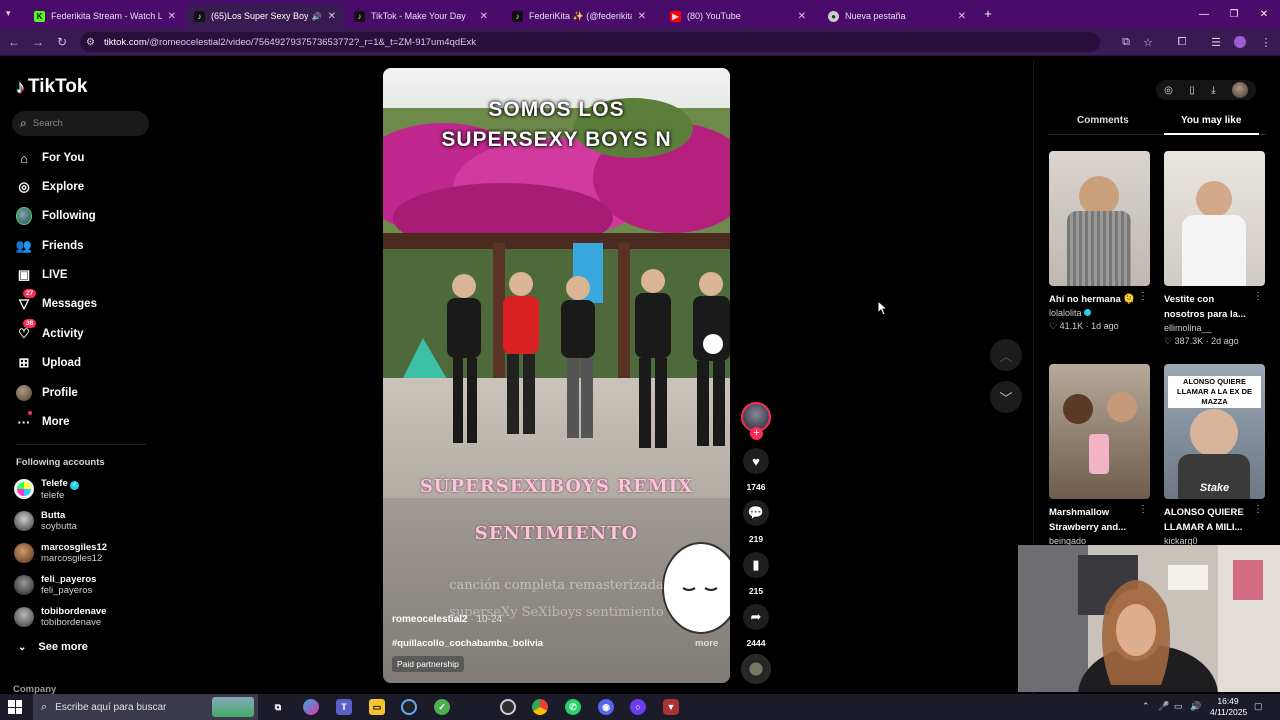 The width and height of the screenshot is (1280, 720). What do you see at coordinates (430, 619) in the screenshot?
I see `video-author: romeocelestial2` at bounding box center [430, 619].